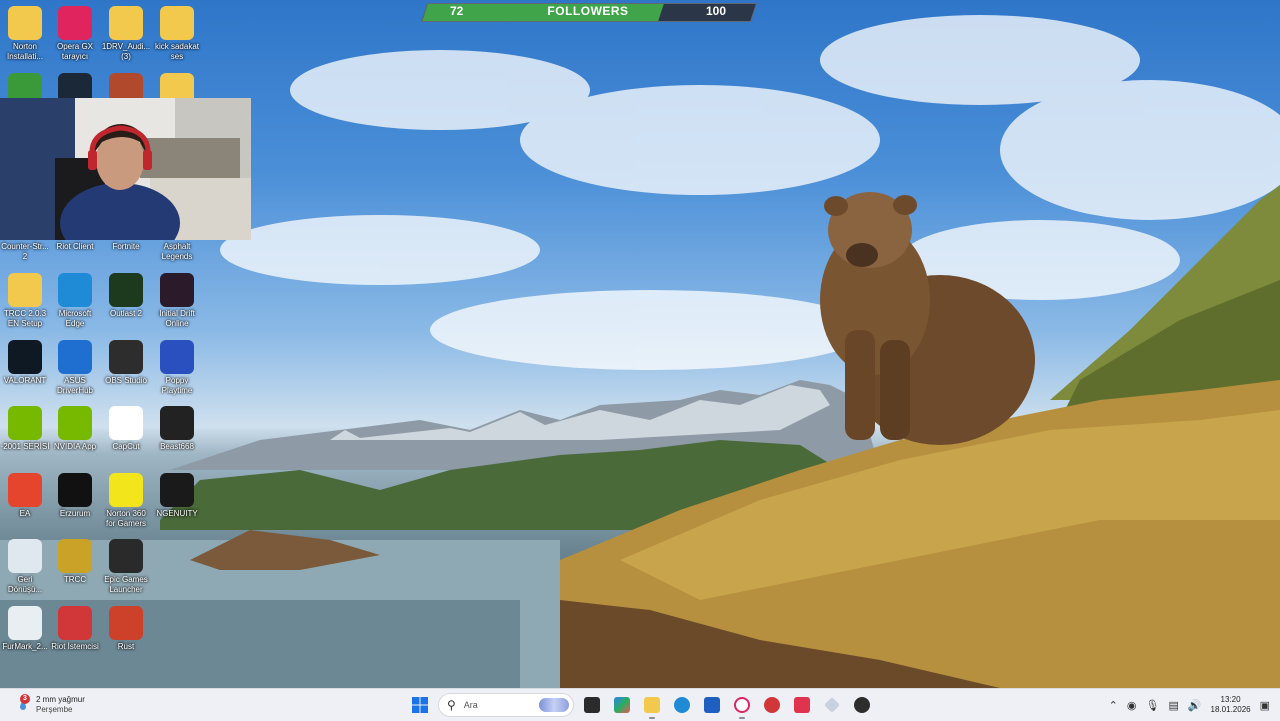 The width and height of the screenshot is (1280, 721). I want to click on desktop-icon: Poppy Playtime, so click(177, 368).